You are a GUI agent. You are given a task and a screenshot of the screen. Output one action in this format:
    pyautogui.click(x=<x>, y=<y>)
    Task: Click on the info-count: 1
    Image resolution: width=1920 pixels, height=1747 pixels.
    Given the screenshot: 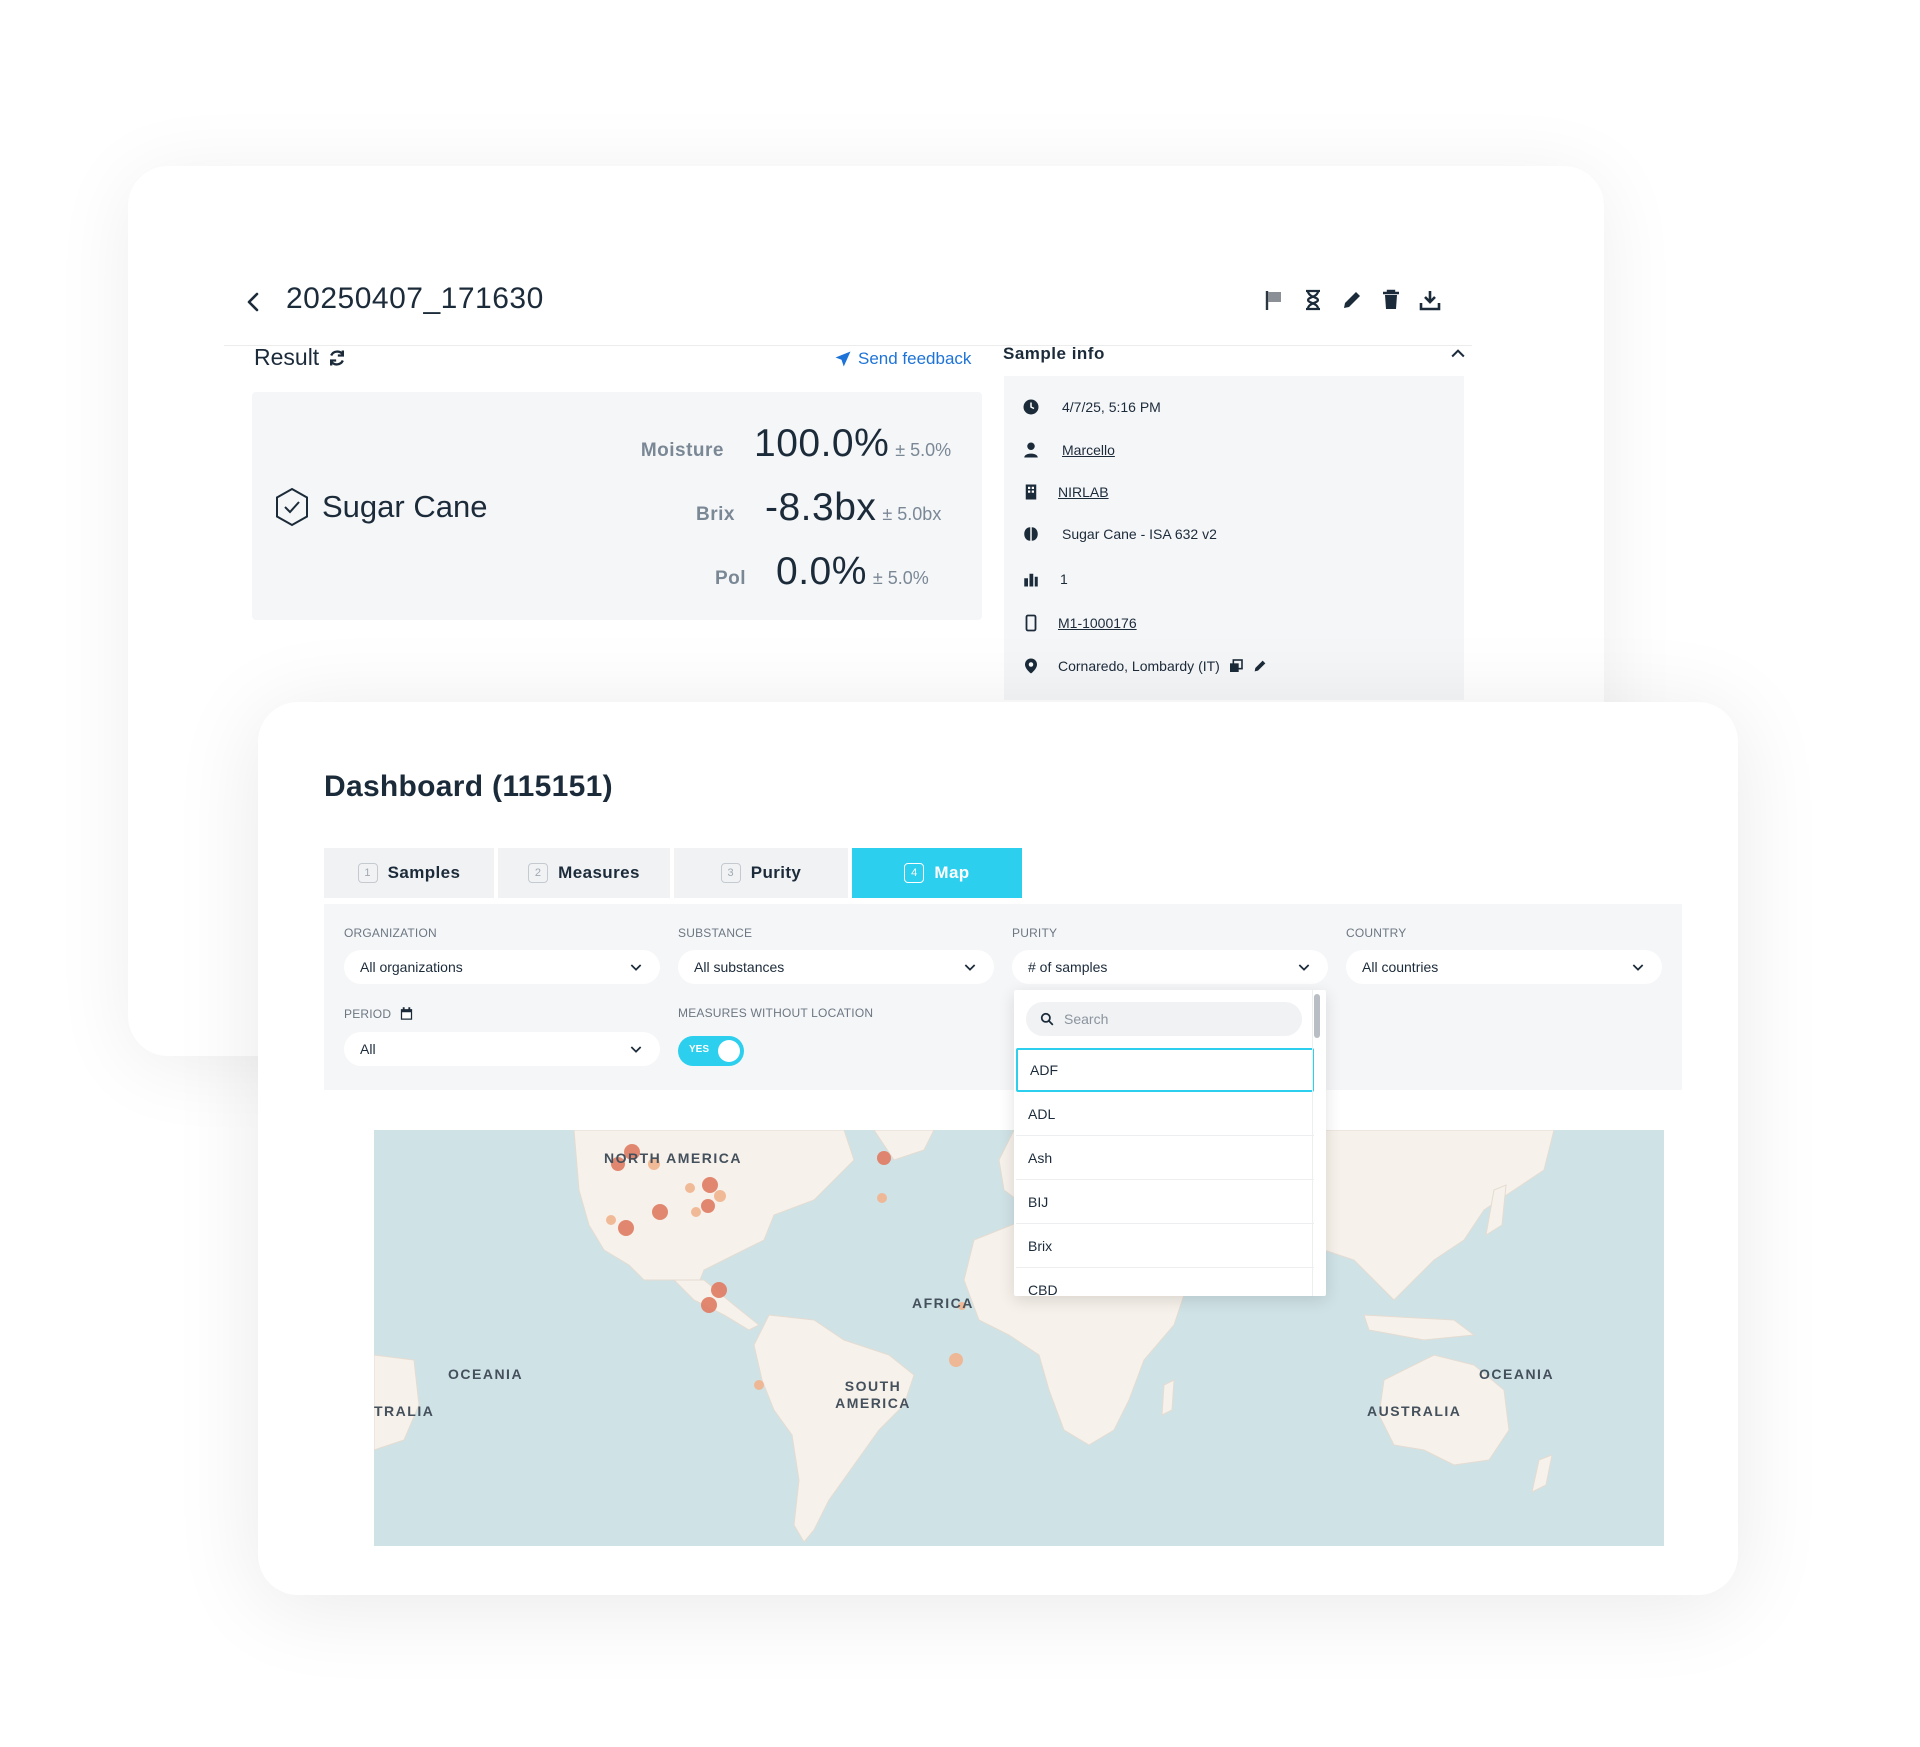 What is the action you would take?
    pyautogui.click(x=1064, y=579)
    